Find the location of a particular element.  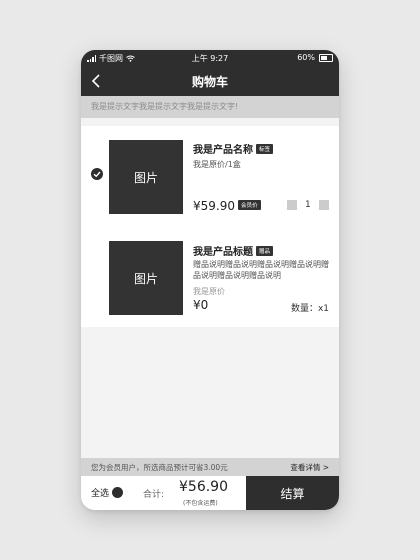

quantity-increase-button is located at coordinates (324, 205).